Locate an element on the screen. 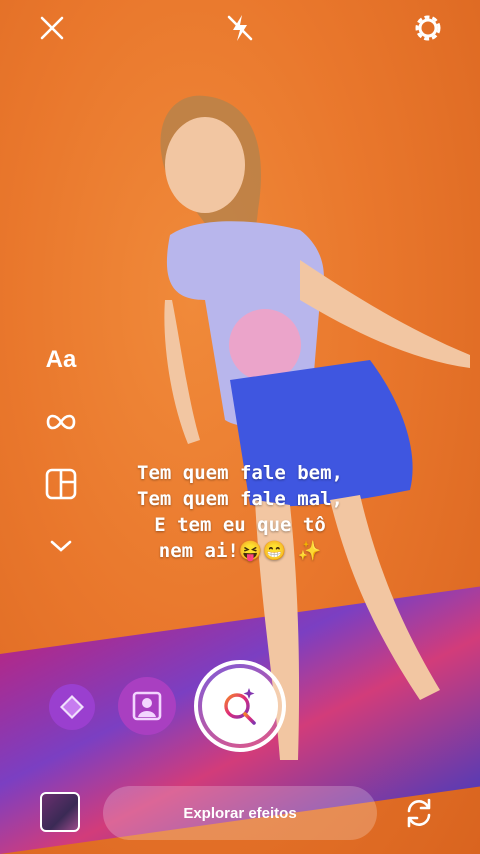 This screenshot has height=854, width=480. camera-flip-icon is located at coordinates (419, 813).